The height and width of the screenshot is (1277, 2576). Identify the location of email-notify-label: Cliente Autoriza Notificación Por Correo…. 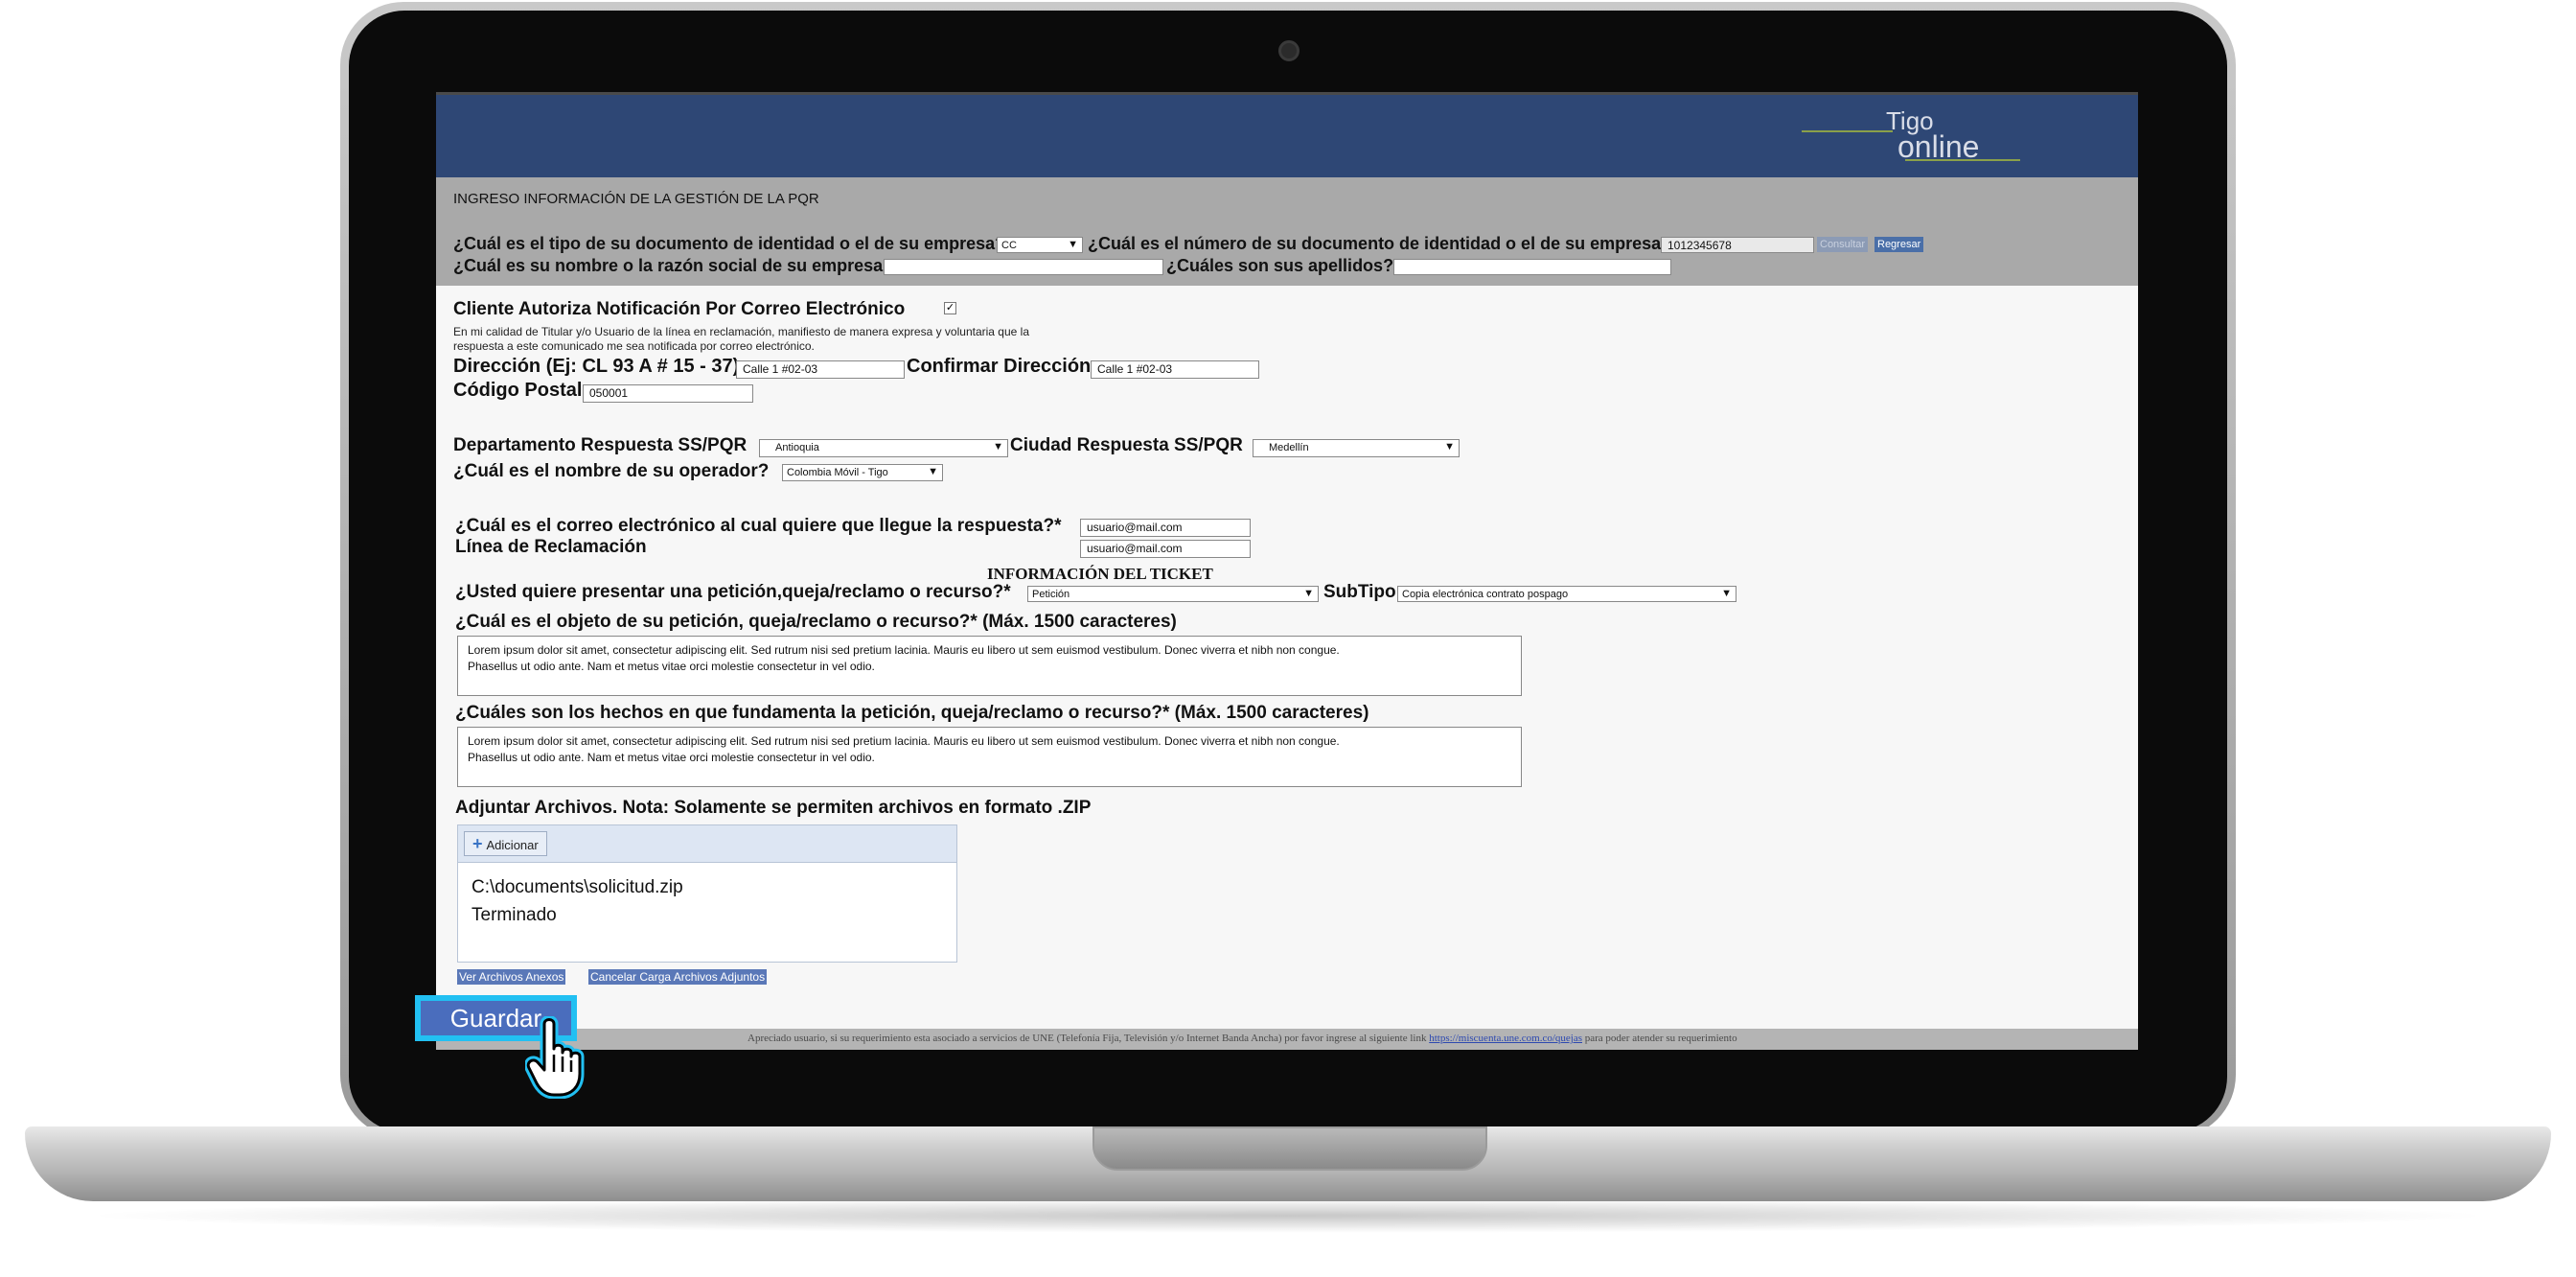
(679, 309).